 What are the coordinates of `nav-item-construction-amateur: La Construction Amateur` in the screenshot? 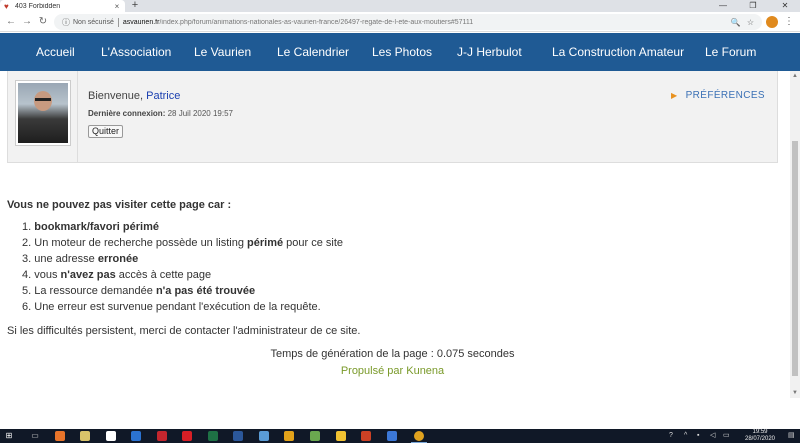 It's located at (618, 52).